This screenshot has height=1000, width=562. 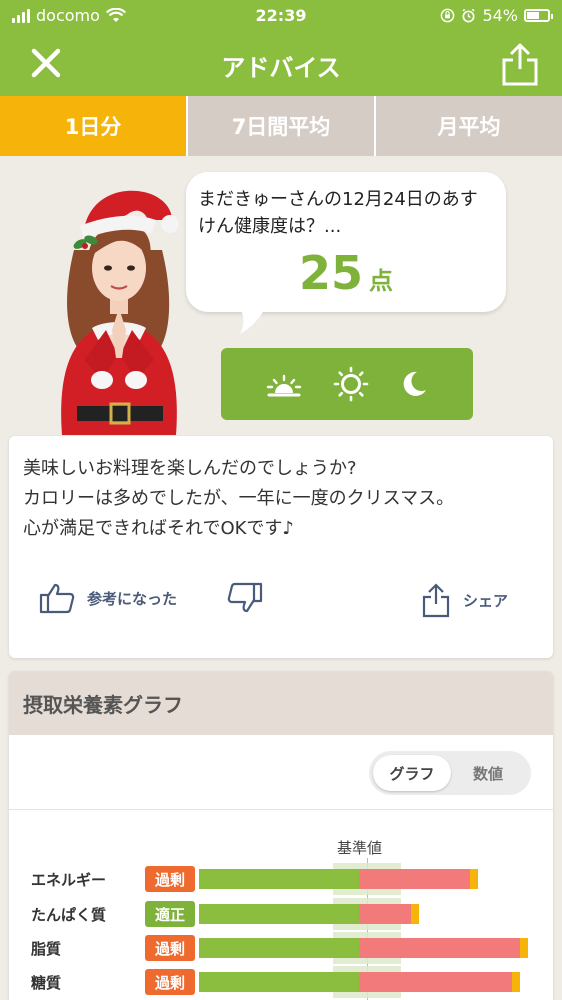 I want to click on sunrise-icon, so click(x=284, y=384).